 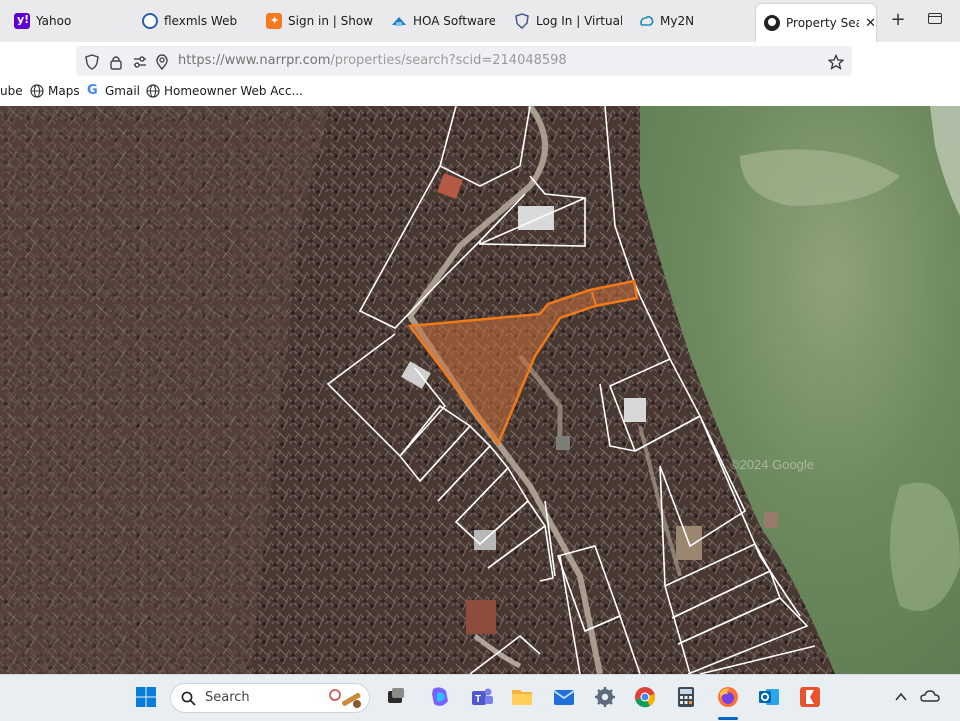 I want to click on task-view-icon, so click(x=396, y=697).